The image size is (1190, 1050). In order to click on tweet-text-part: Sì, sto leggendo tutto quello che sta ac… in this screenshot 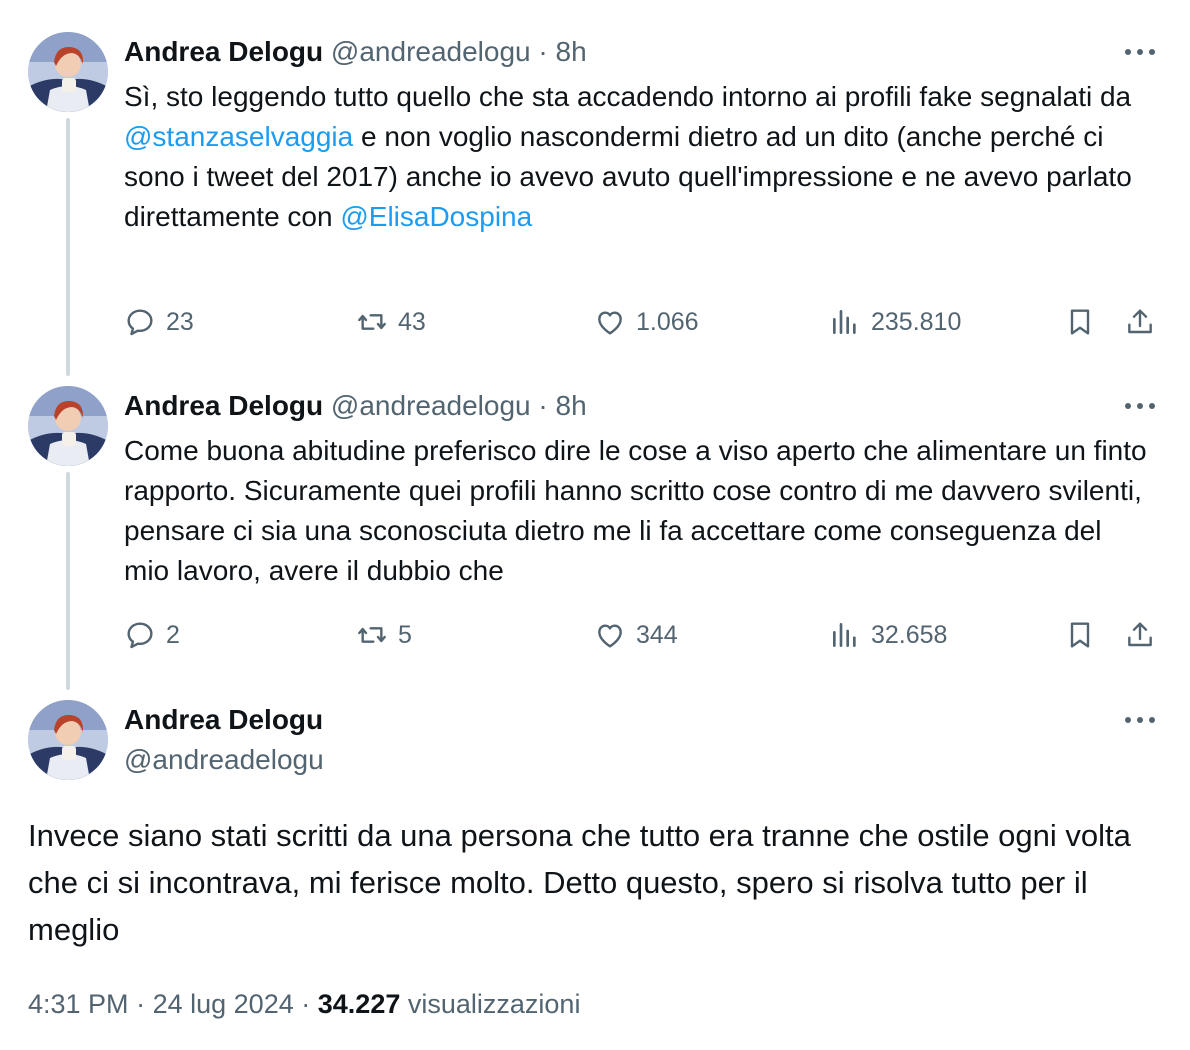, I will do `click(628, 96)`.